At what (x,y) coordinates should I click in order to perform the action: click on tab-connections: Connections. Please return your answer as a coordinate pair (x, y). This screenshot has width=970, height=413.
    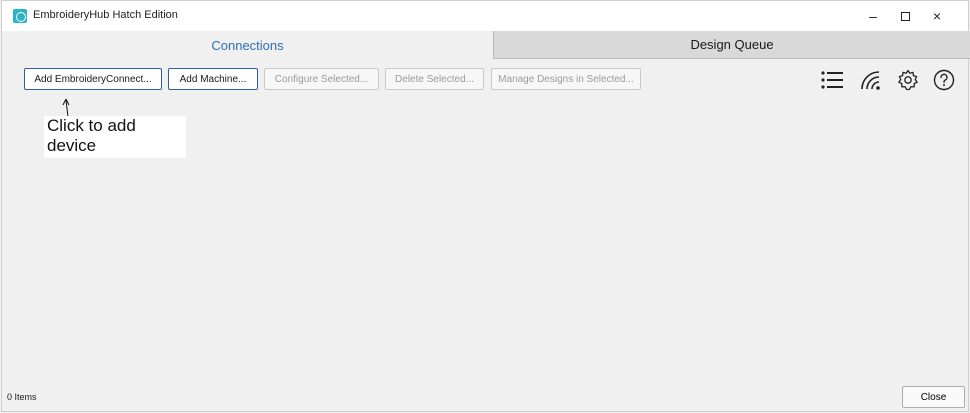
    Looking at the image, I should click on (247, 45).